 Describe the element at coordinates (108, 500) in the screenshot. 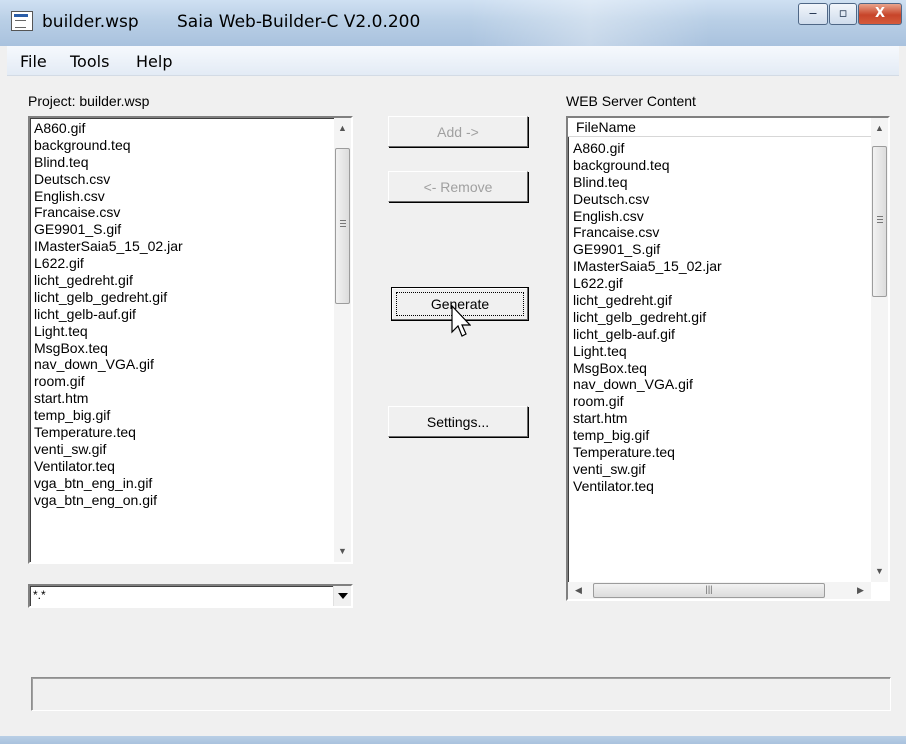

I see `list-item: vga_btn_eng_on.gif` at that location.